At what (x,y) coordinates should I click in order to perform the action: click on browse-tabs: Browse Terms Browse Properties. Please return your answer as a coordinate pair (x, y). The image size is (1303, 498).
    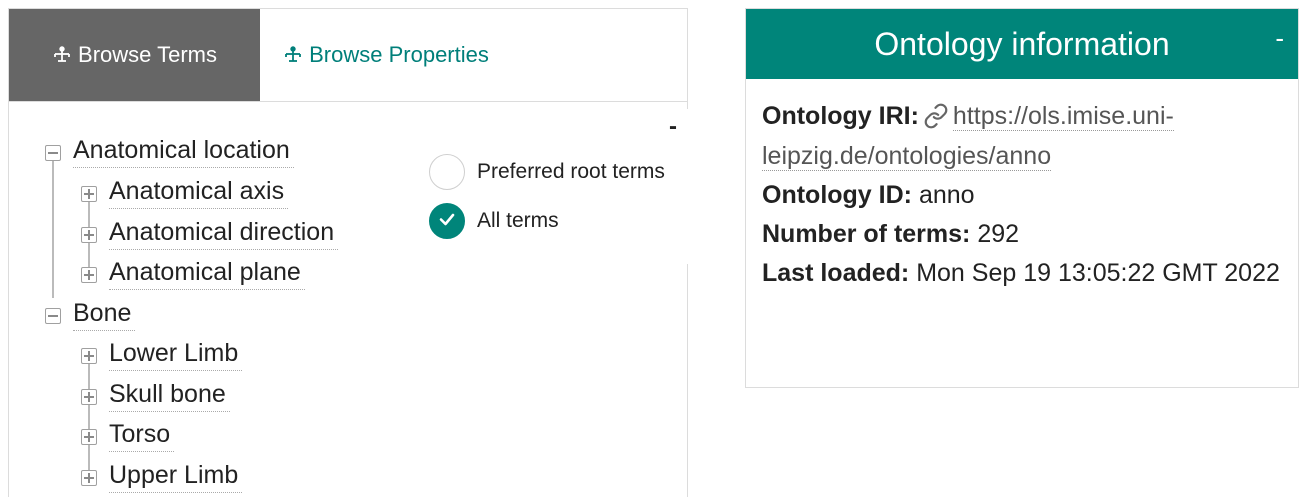
    Looking at the image, I should click on (348, 55).